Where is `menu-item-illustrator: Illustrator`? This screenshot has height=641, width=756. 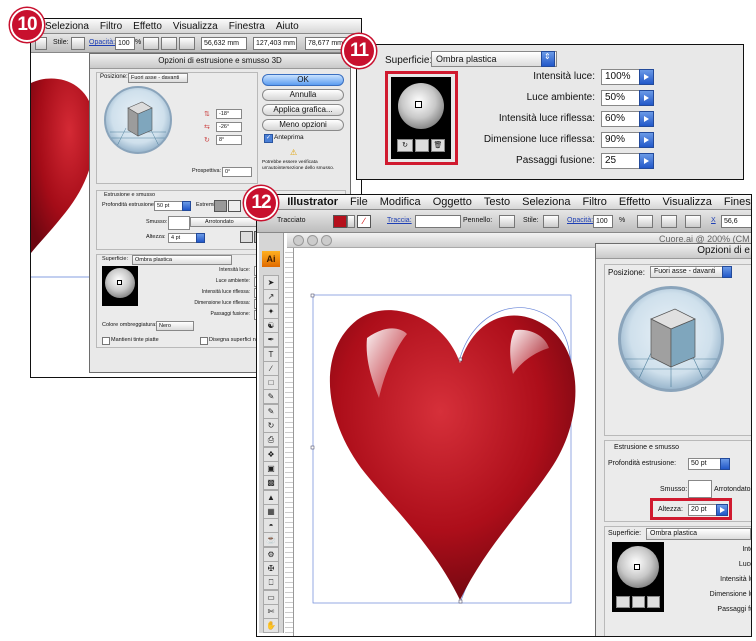
menu-item-illustrator: Illustrator is located at coordinates (312, 202).